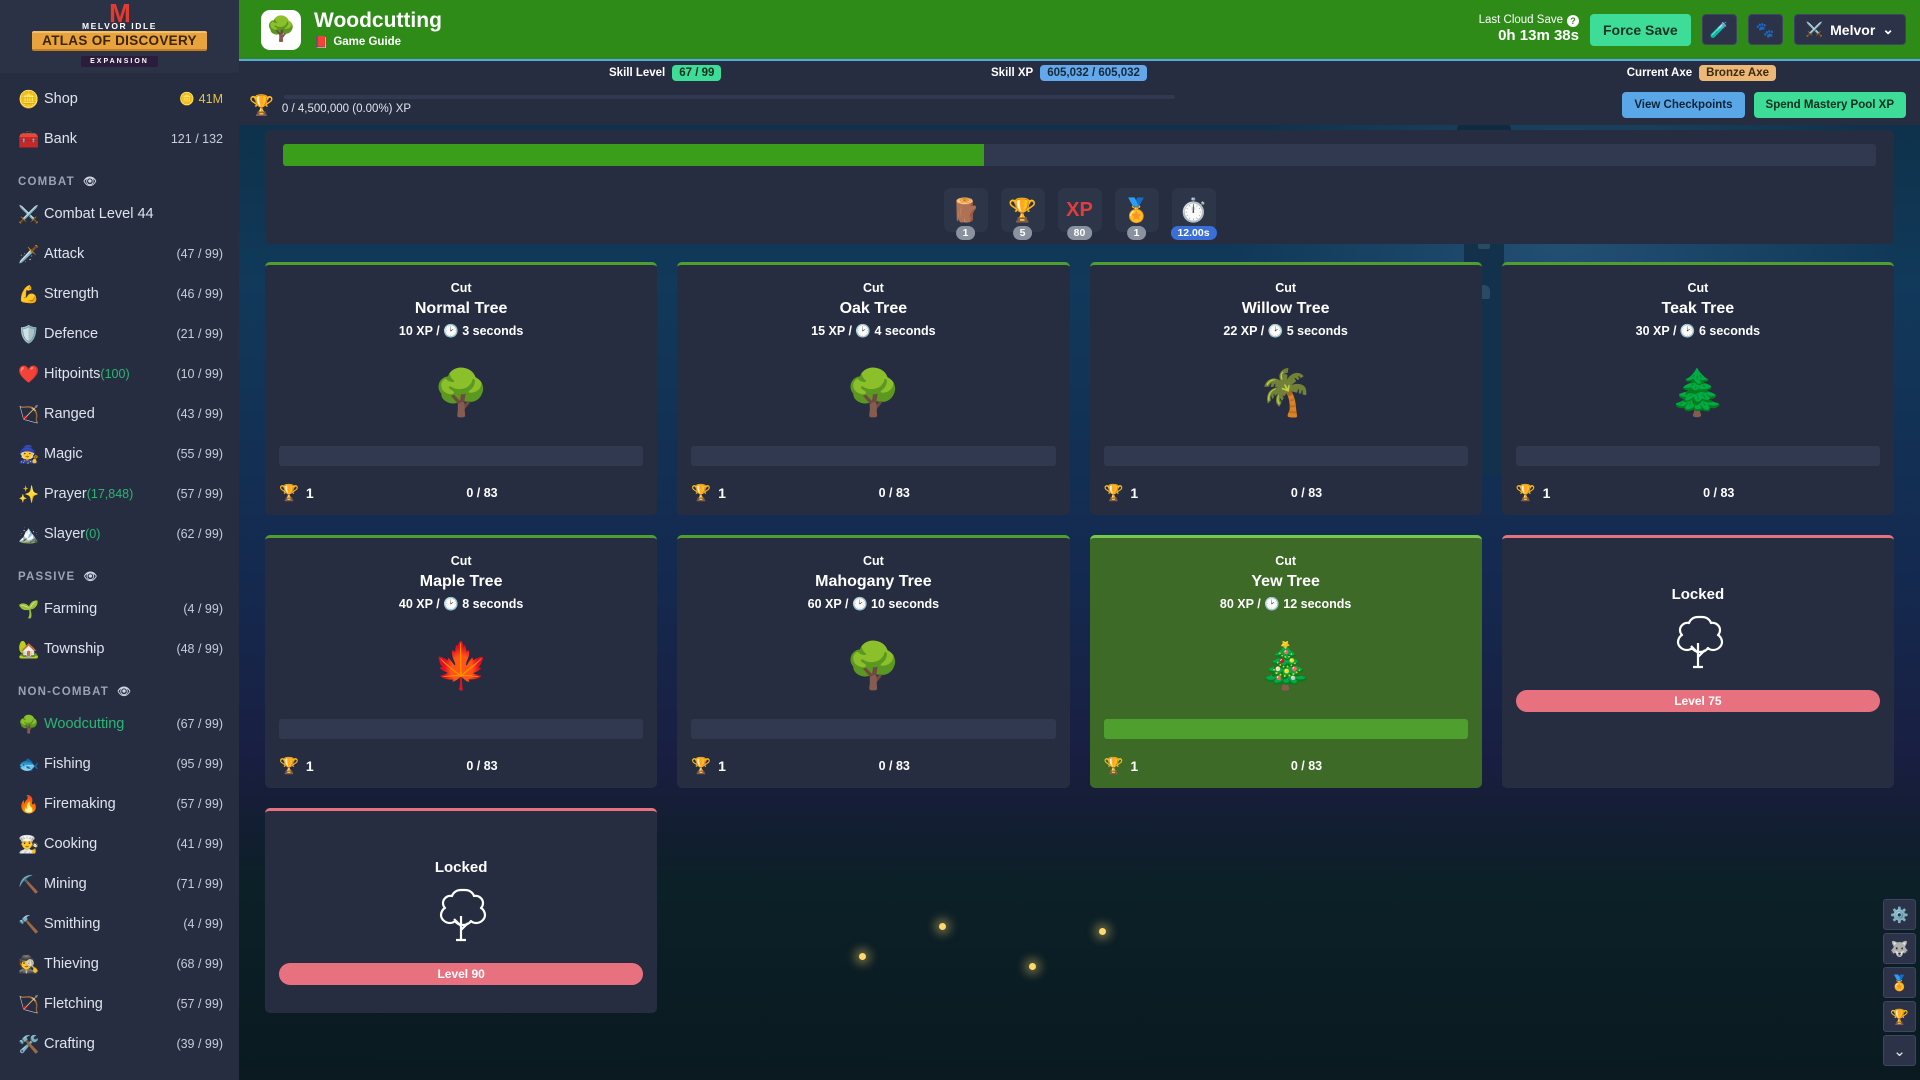 The width and height of the screenshot is (1920, 1080). What do you see at coordinates (29, 884) in the screenshot?
I see `pickaxe-icon: ⛏️` at bounding box center [29, 884].